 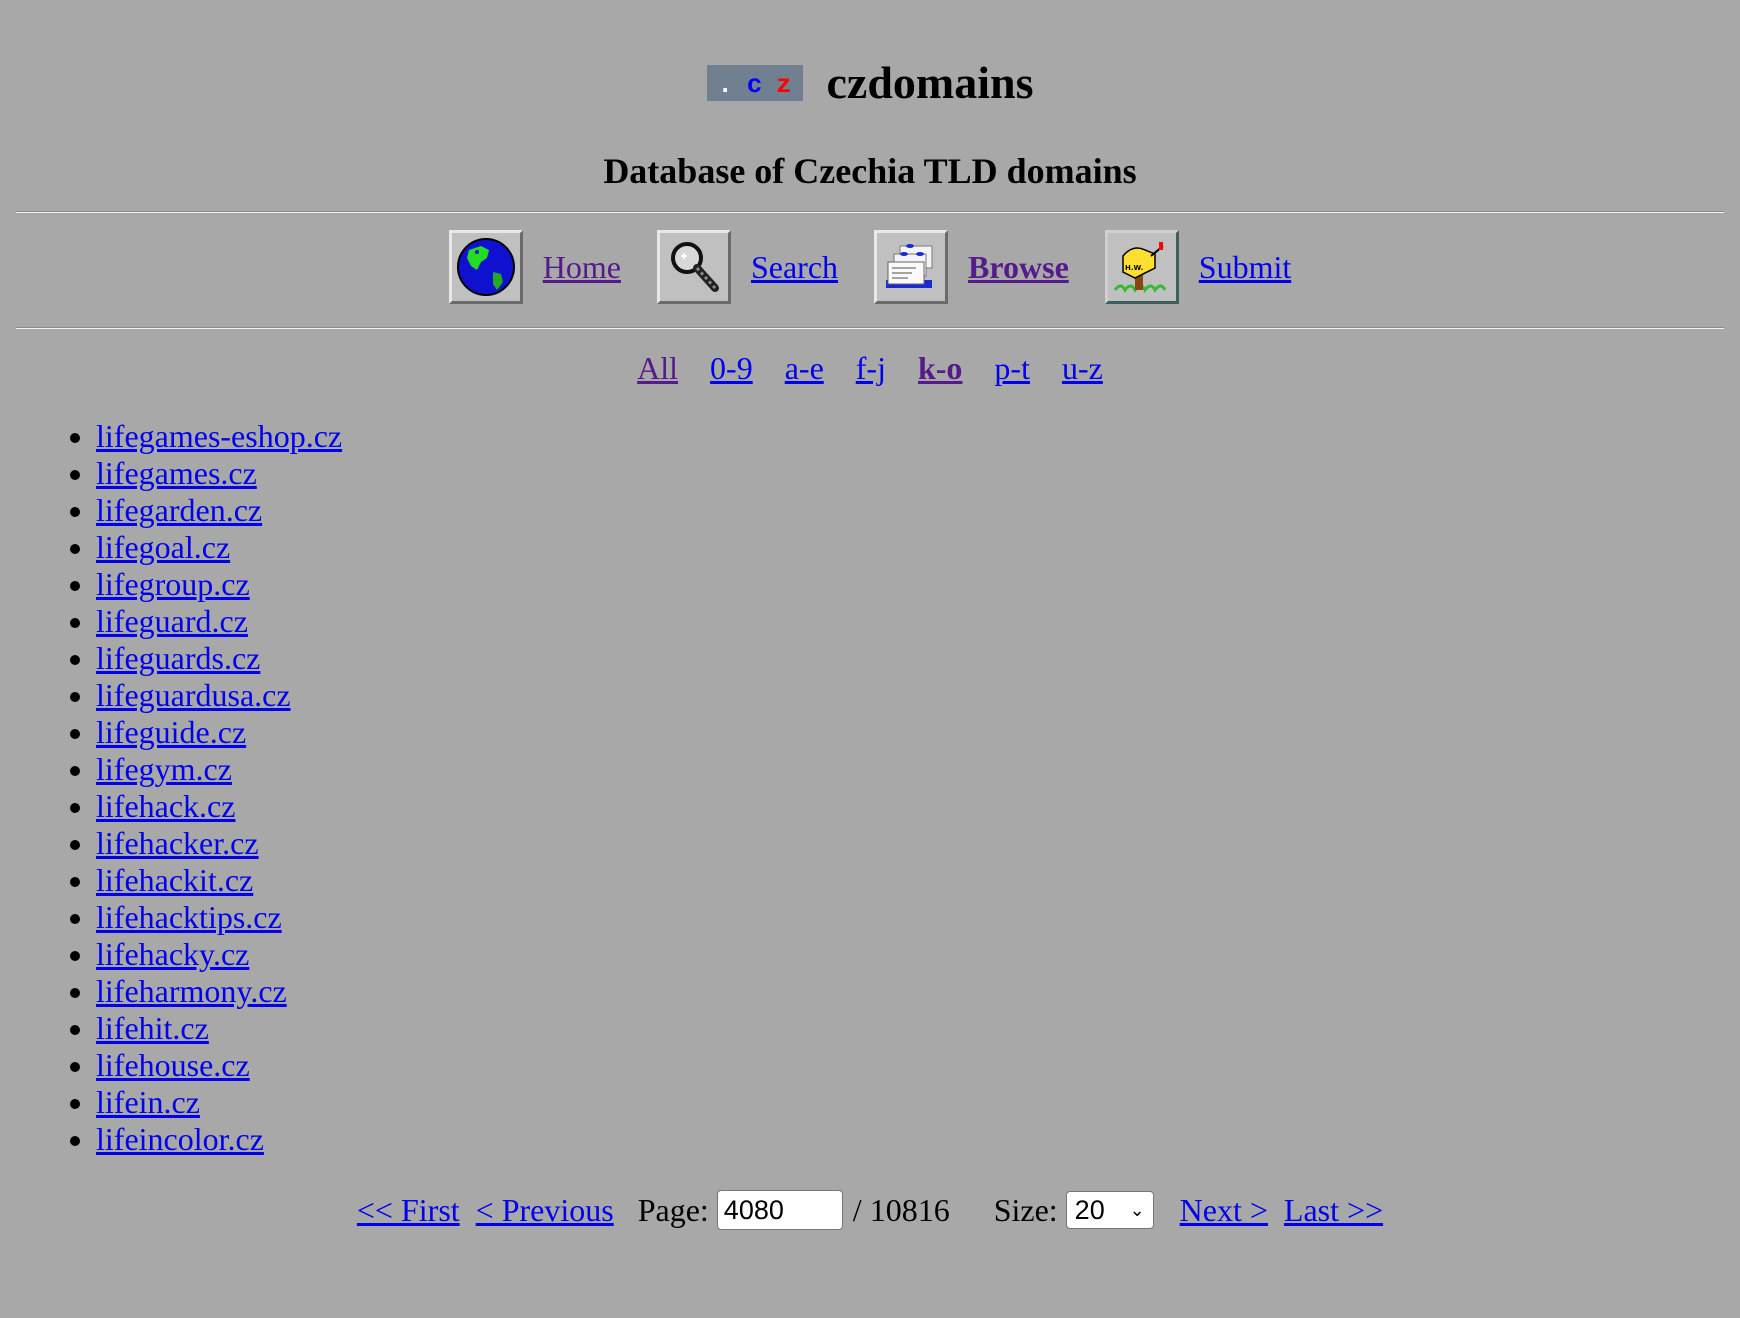 What do you see at coordinates (178, 658) in the screenshot?
I see `domain-link: lifeguards.cz` at bounding box center [178, 658].